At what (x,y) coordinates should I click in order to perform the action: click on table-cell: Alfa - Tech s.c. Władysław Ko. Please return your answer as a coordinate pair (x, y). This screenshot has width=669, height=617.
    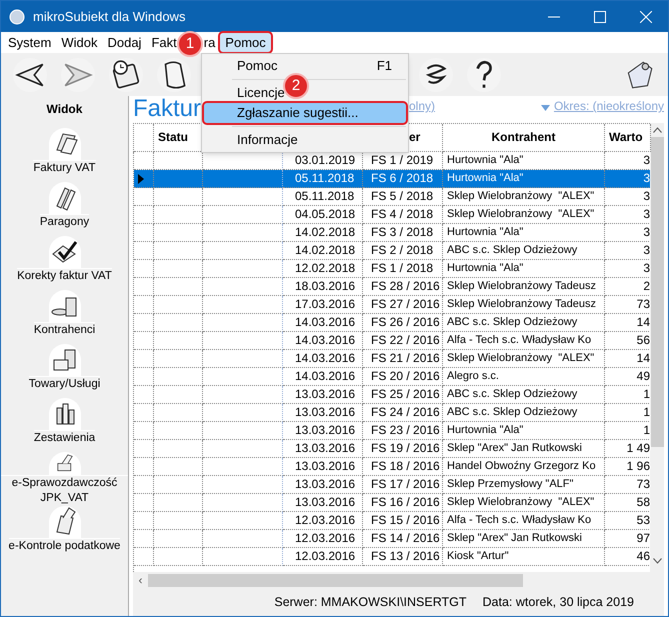
    Looking at the image, I should click on (524, 521).